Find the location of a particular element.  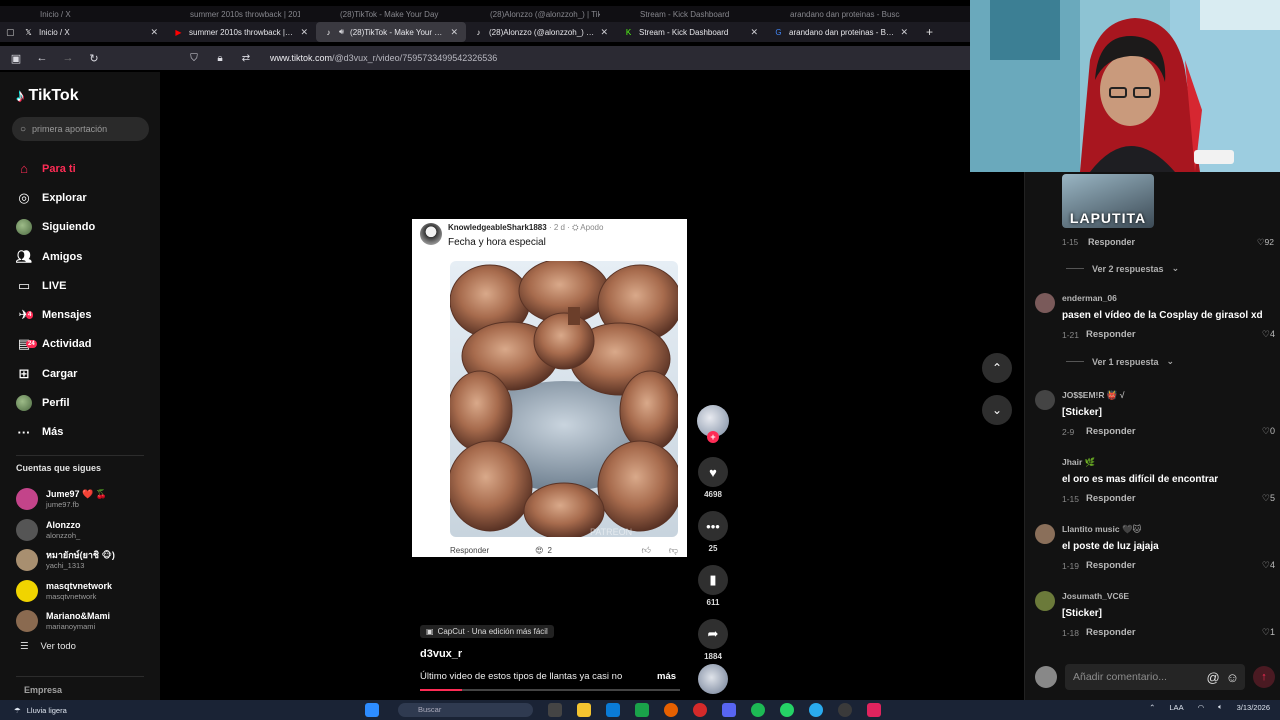

commenter-name: Llantito music 🖤🐱 is located at coordinates (1101, 529).